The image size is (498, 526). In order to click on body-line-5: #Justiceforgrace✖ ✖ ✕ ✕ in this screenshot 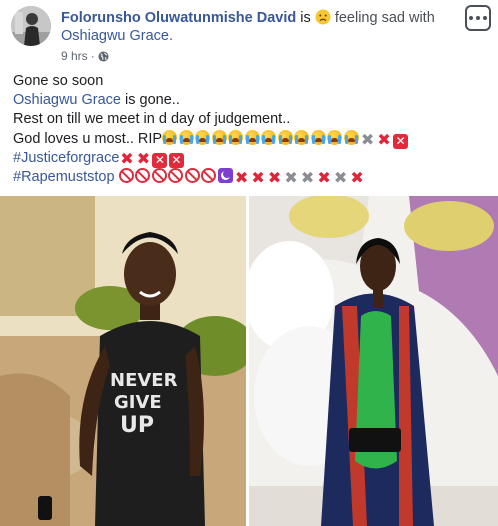, I will do `click(253, 158)`.